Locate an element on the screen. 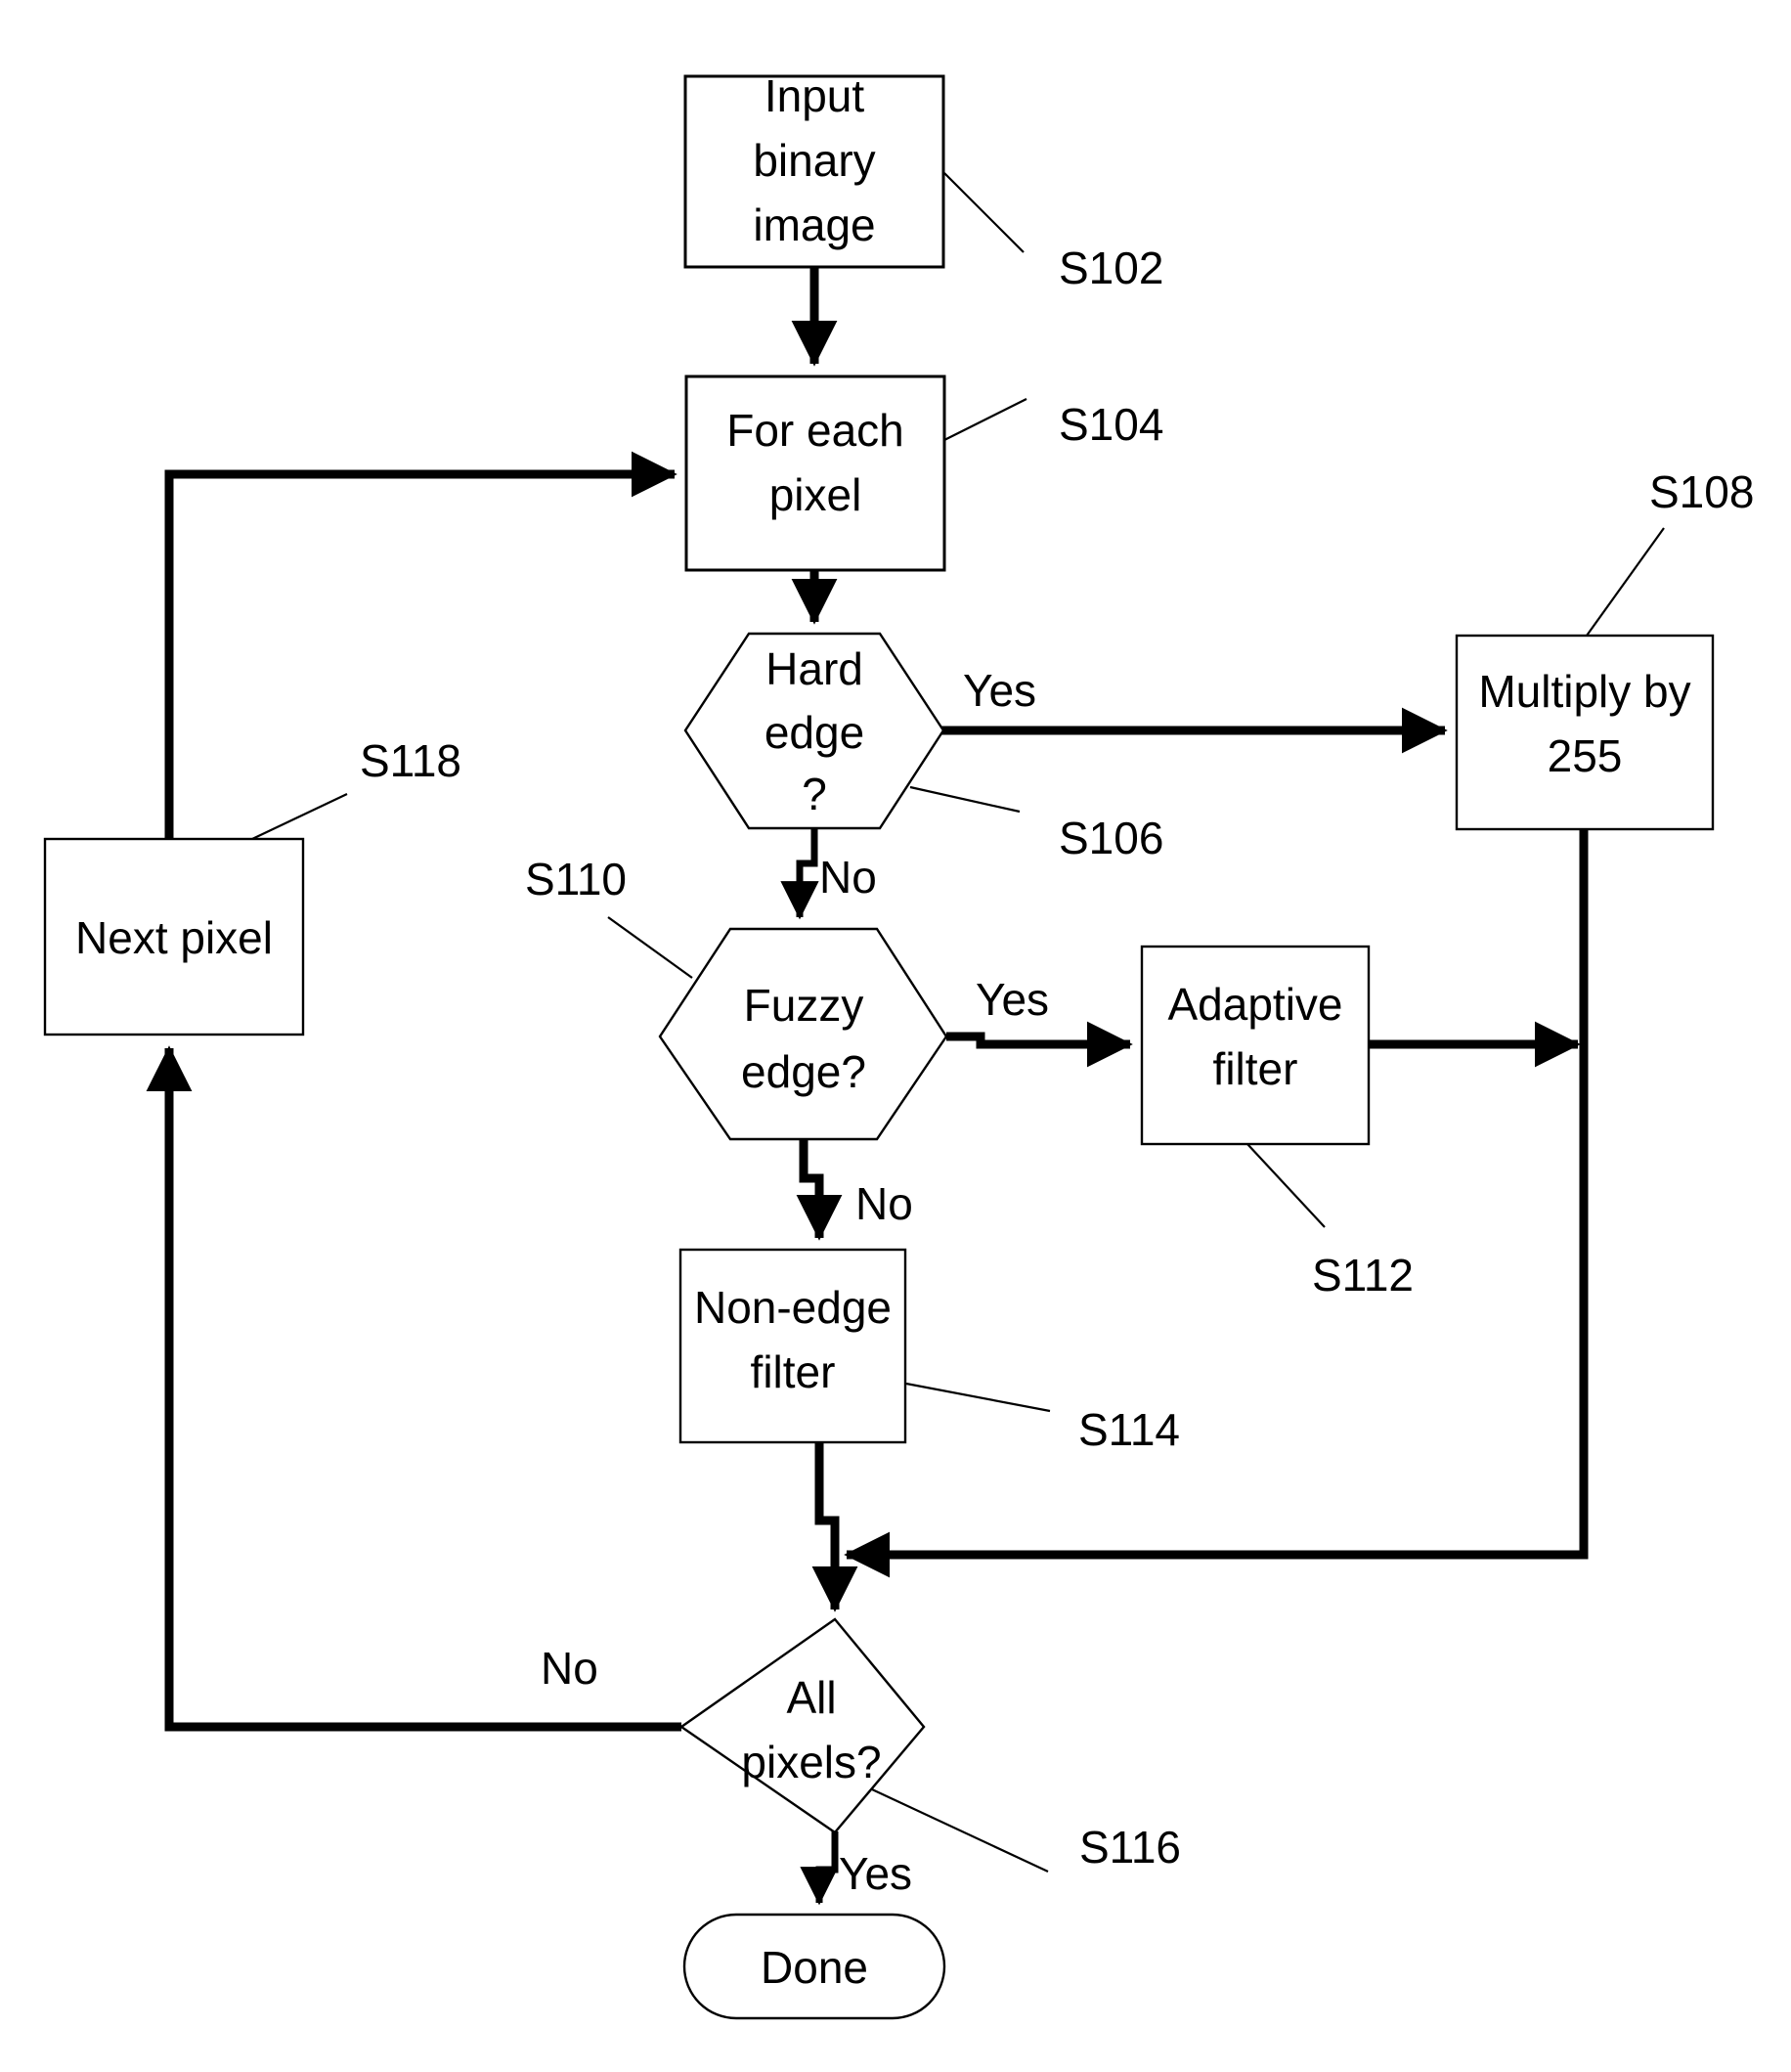  leader-s104 is located at coordinates (985, 420).